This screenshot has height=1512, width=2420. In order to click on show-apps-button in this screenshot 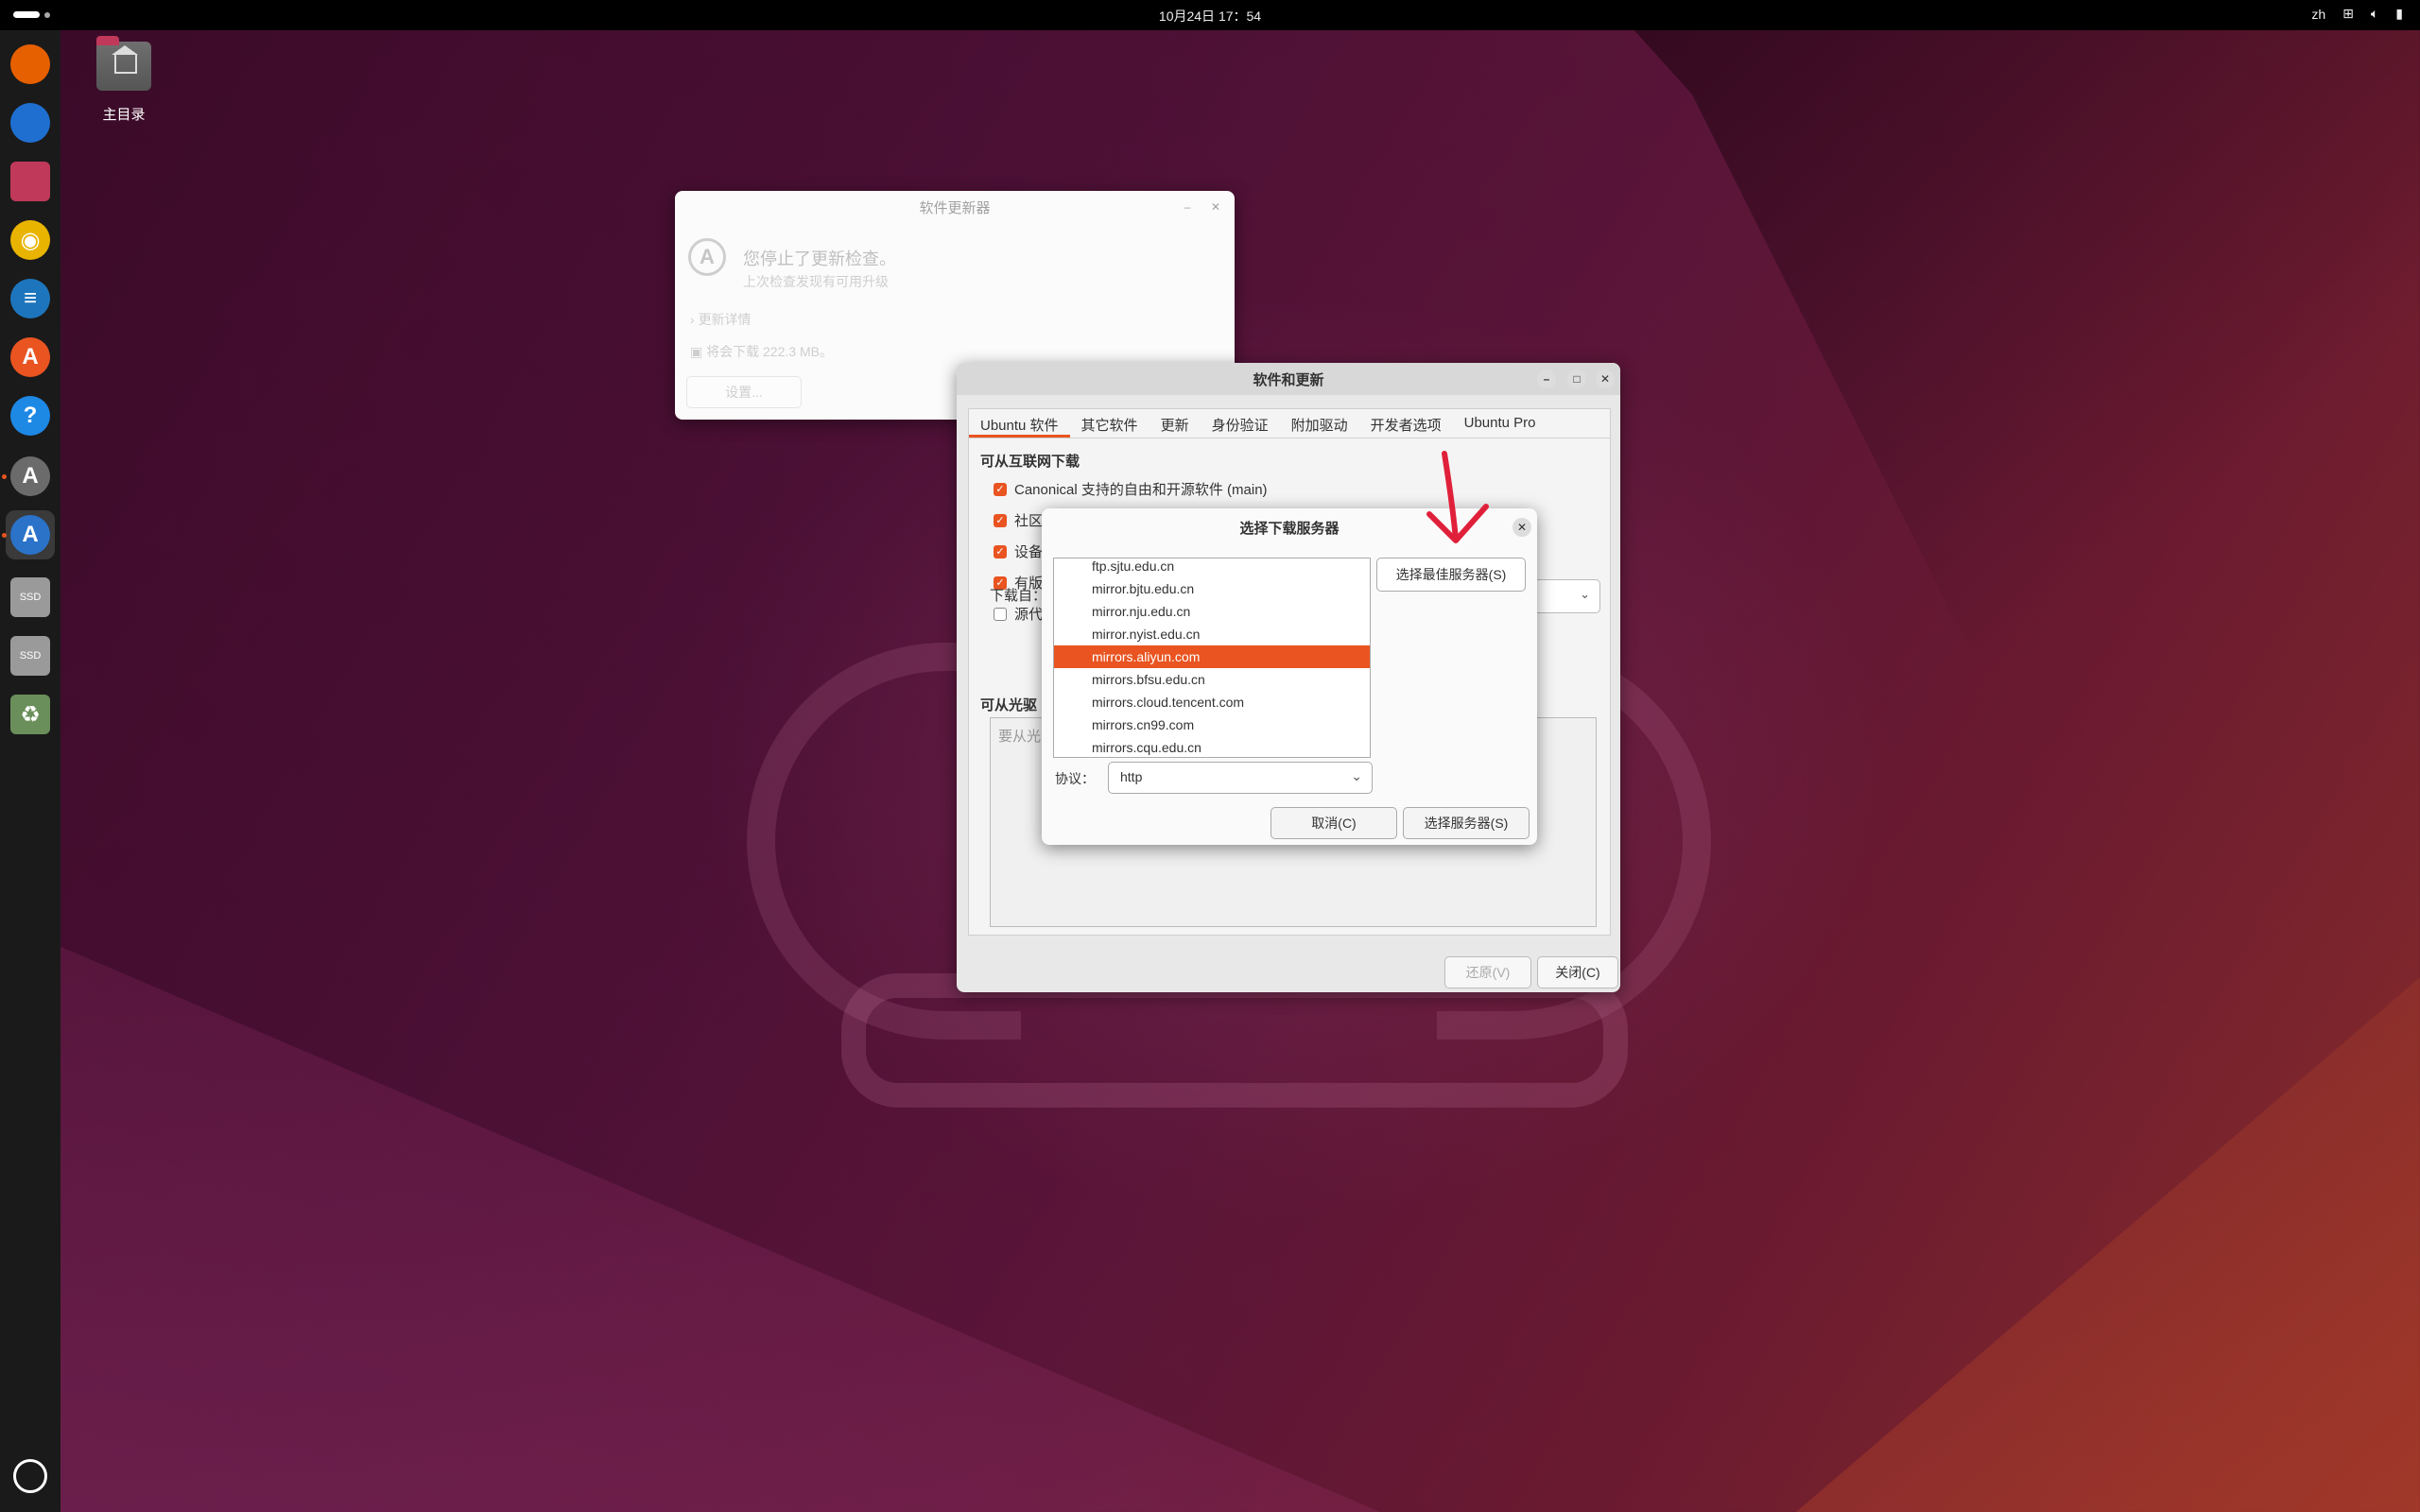, I will do `click(30, 1476)`.